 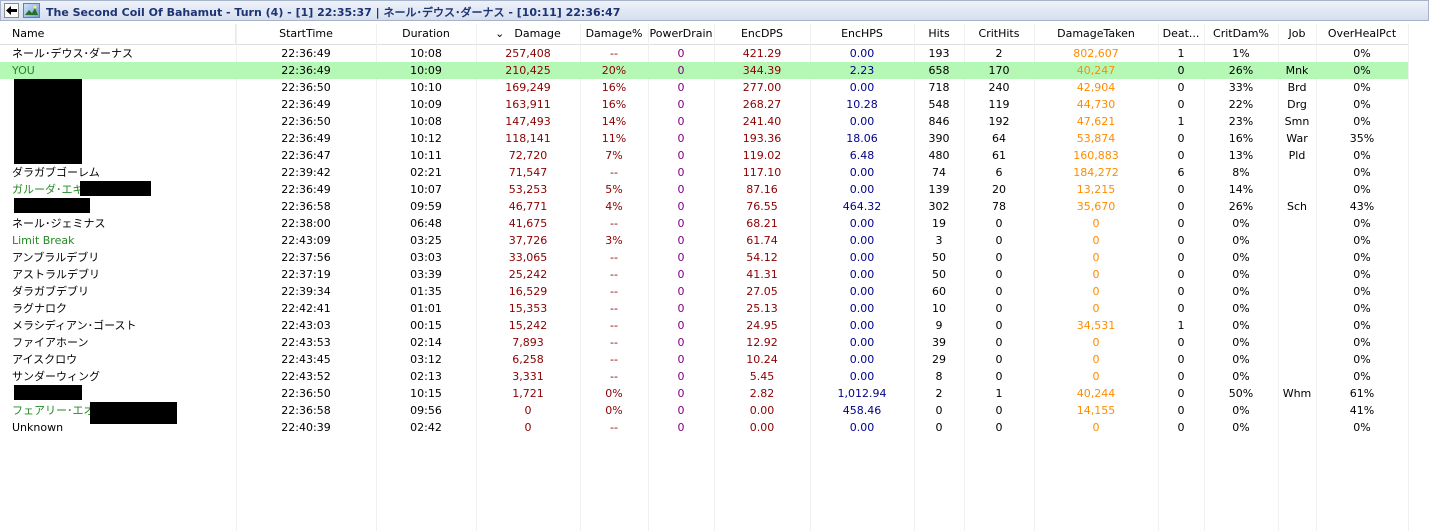 What do you see at coordinates (528, 104) in the screenshot?
I see `cell-damage: 163,911` at bounding box center [528, 104].